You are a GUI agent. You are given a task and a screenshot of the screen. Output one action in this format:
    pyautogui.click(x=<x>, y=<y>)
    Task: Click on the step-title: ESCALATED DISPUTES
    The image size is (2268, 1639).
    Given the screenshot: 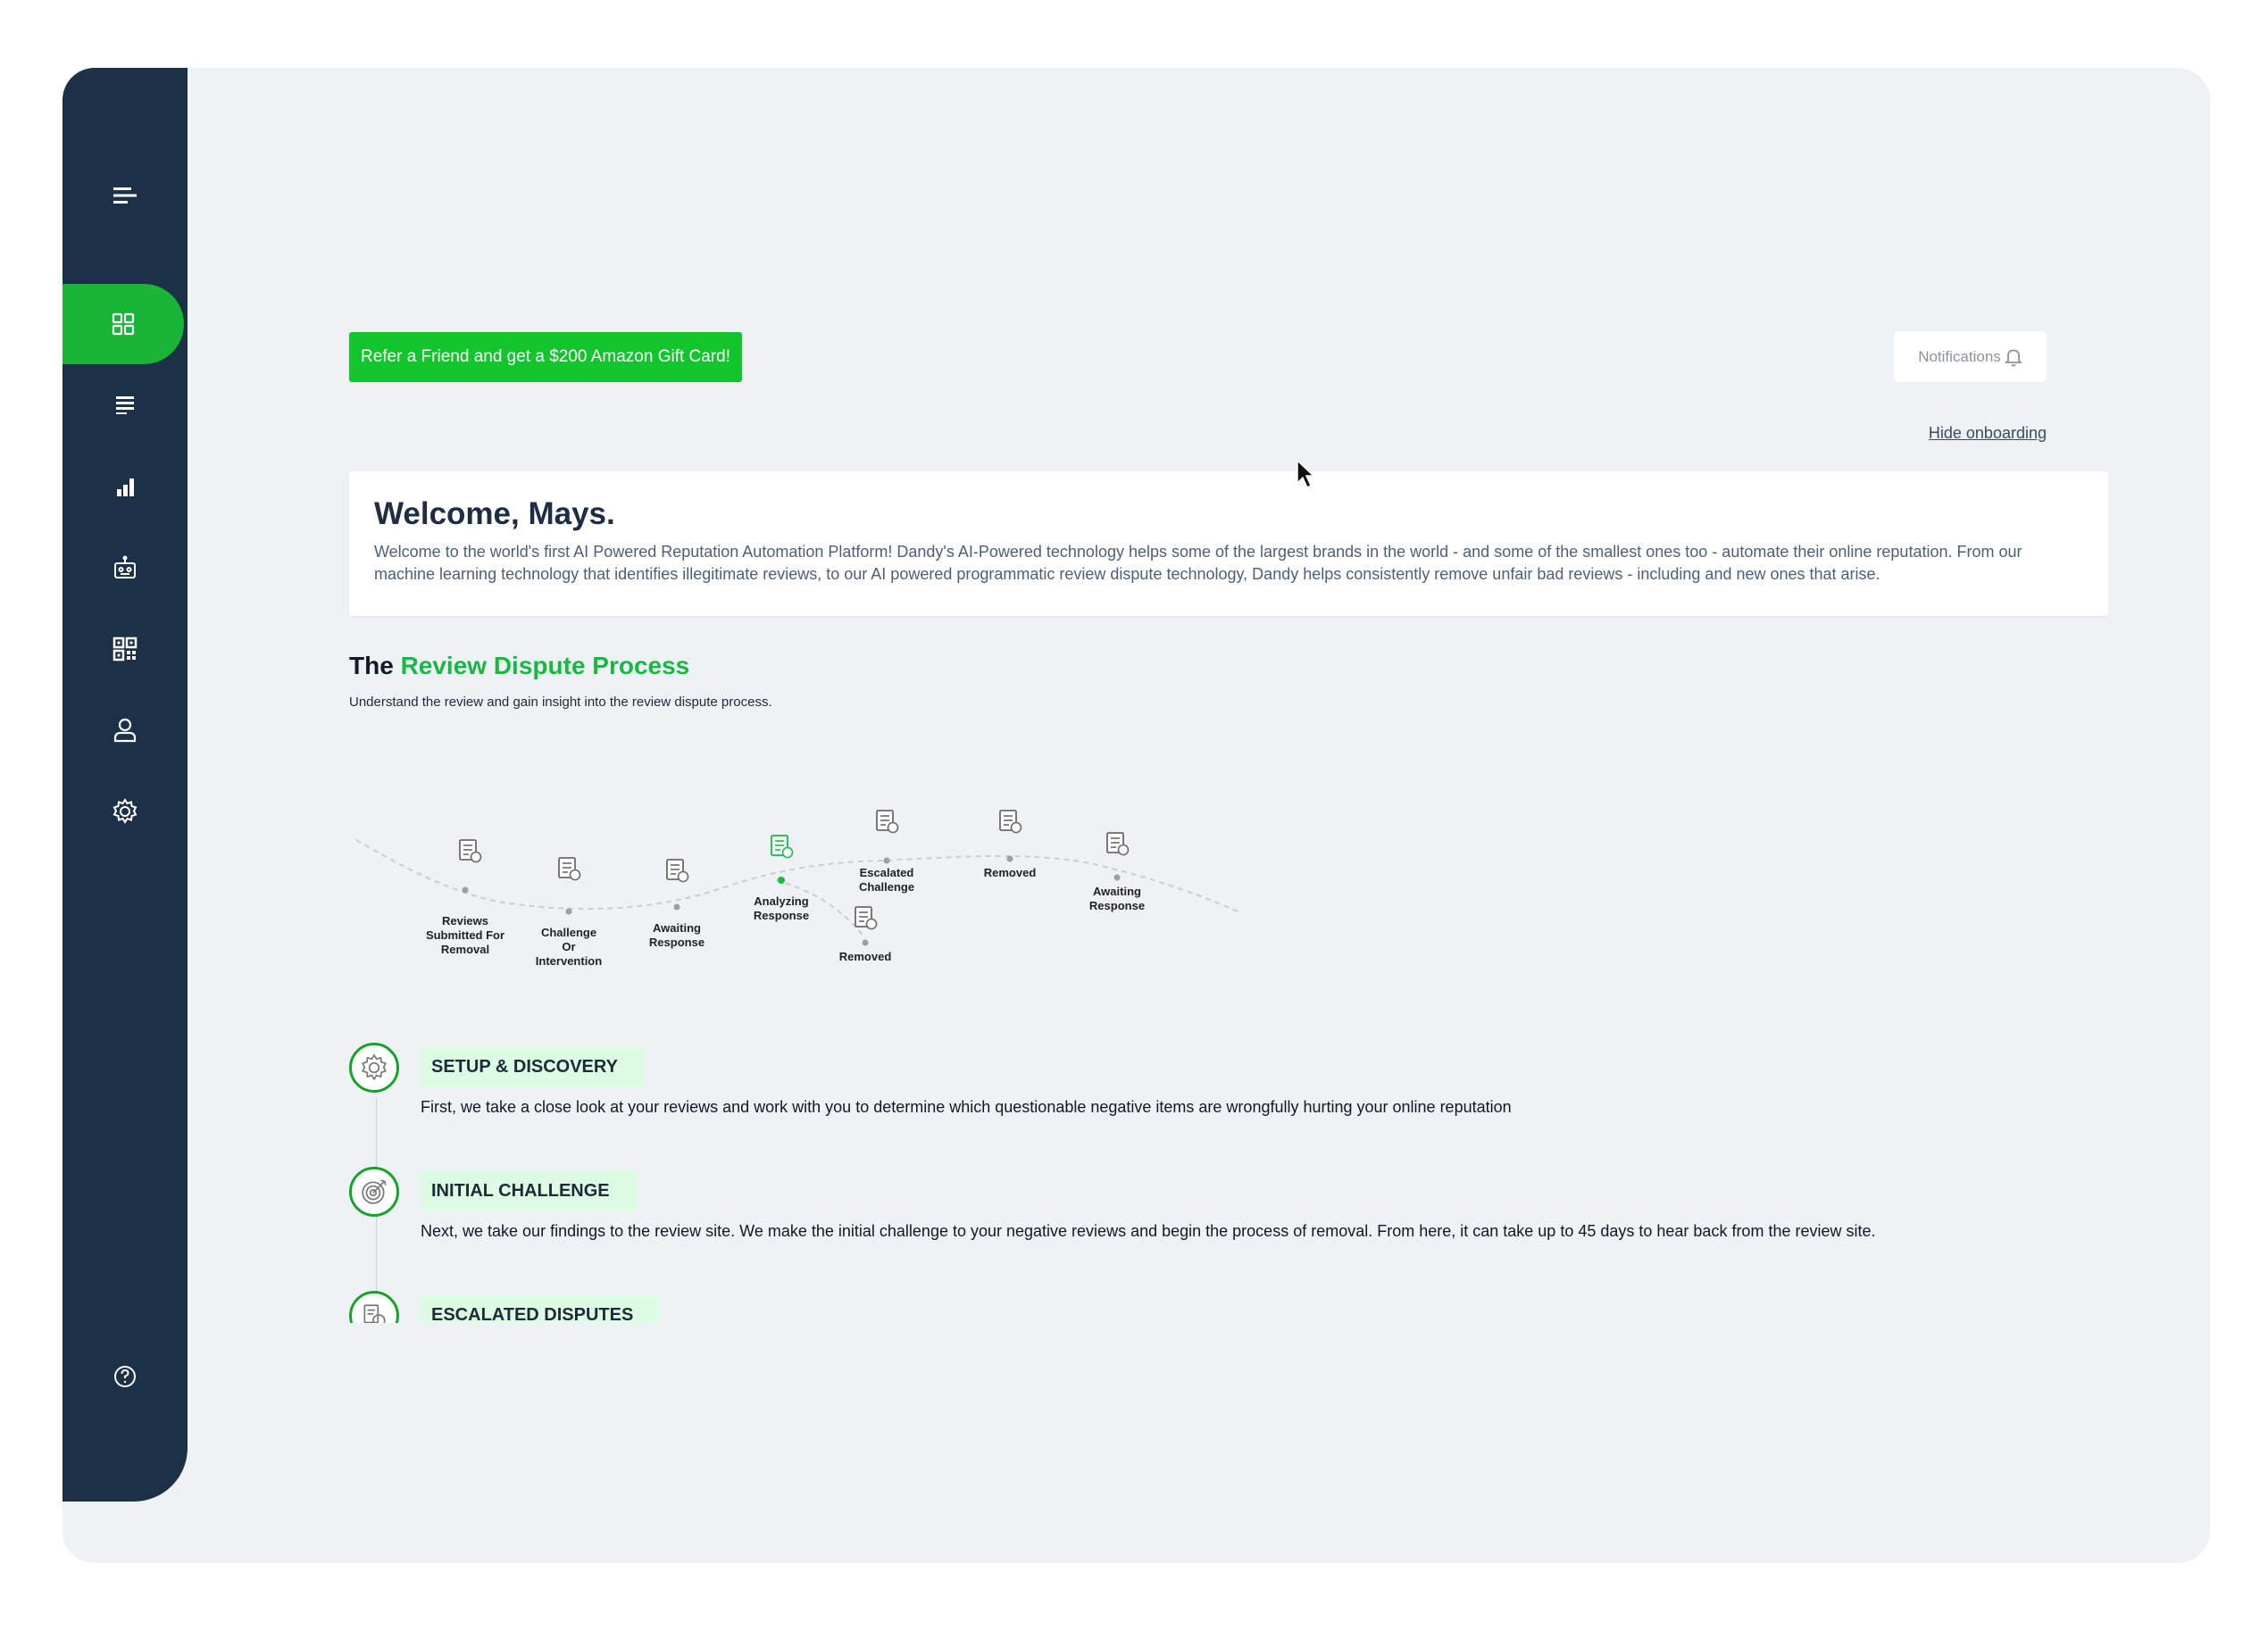 What is the action you would take?
    pyautogui.click(x=541, y=1308)
    